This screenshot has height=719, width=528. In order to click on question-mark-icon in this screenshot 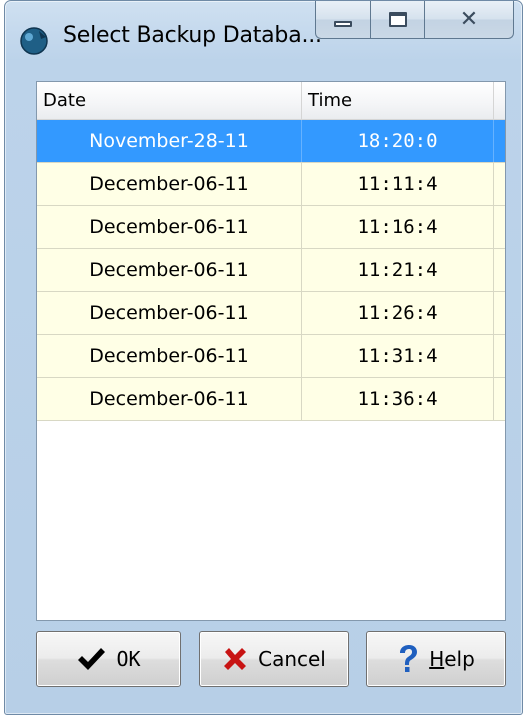, I will do `click(408, 659)`.